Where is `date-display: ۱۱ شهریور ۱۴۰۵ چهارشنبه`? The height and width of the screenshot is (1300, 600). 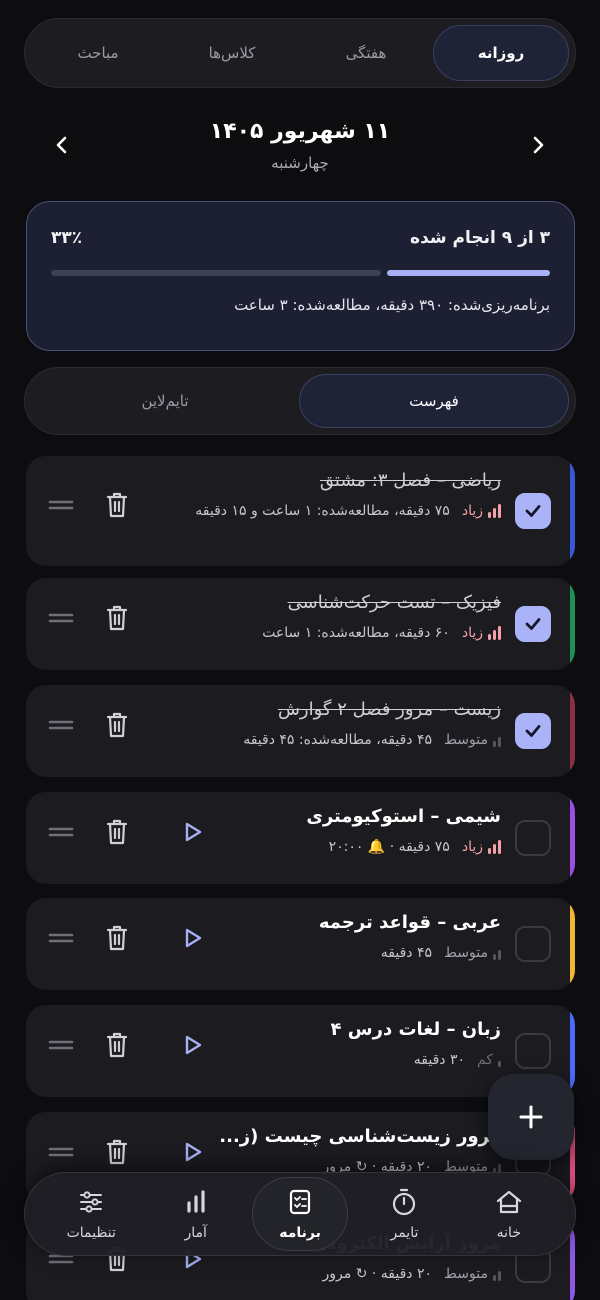
date-display: ۱۱ شهریور ۱۴۰۵ چهارشنبه is located at coordinates (300, 145).